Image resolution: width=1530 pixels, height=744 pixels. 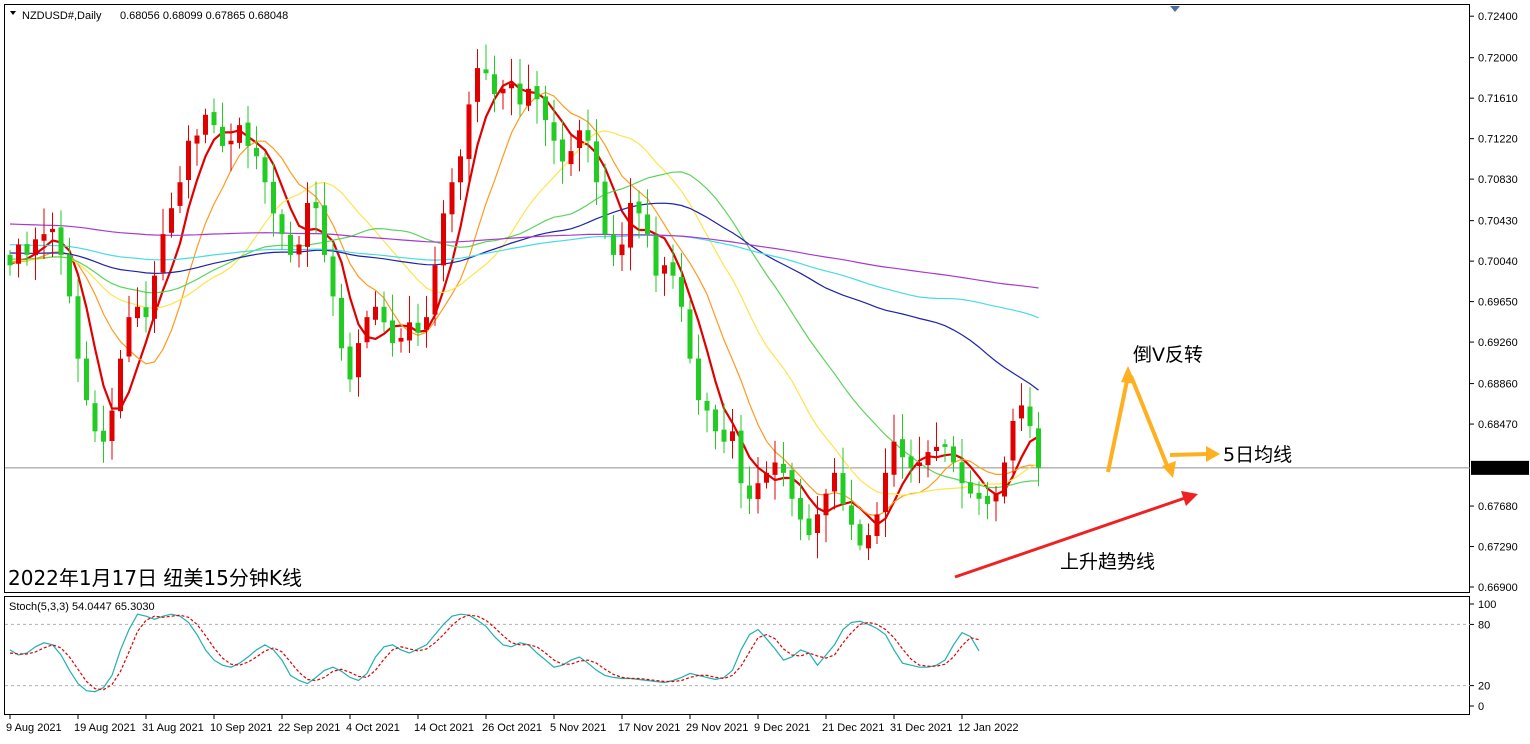 I want to click on x-tick-label: 31 Dec 2021, so click(x=921, y=728).